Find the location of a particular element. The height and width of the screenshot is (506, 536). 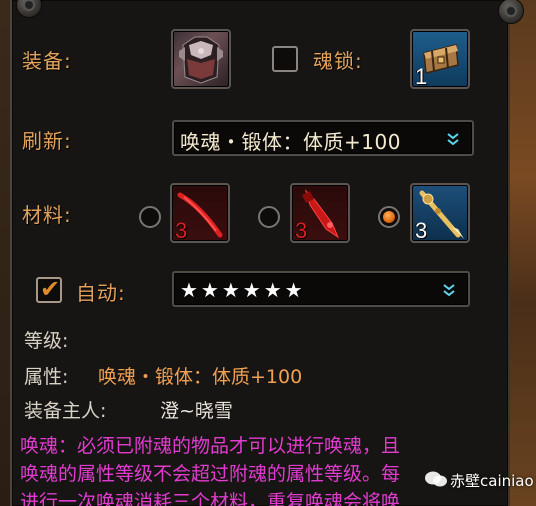

armor-icon is located at coordinates (201, 60).